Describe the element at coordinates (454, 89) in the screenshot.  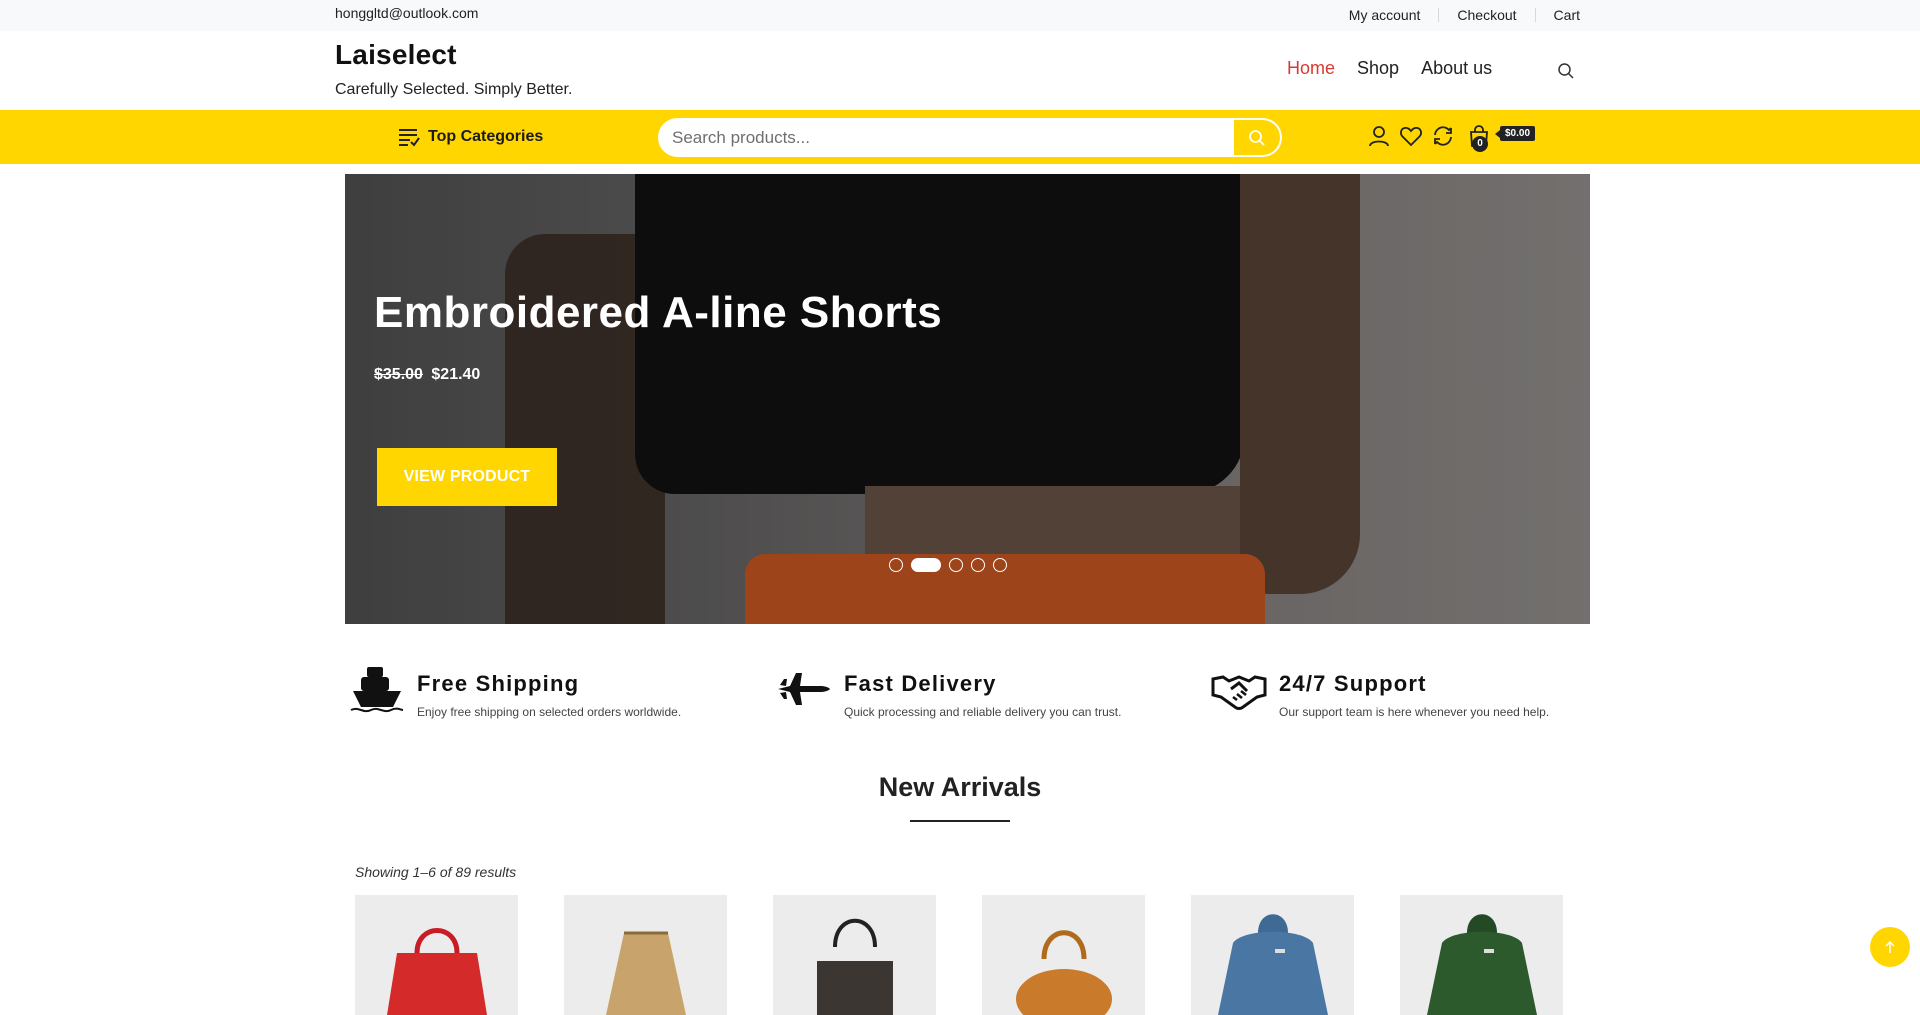
I see `site-tagline: Carefully Selected. Simply Better.` at that location.